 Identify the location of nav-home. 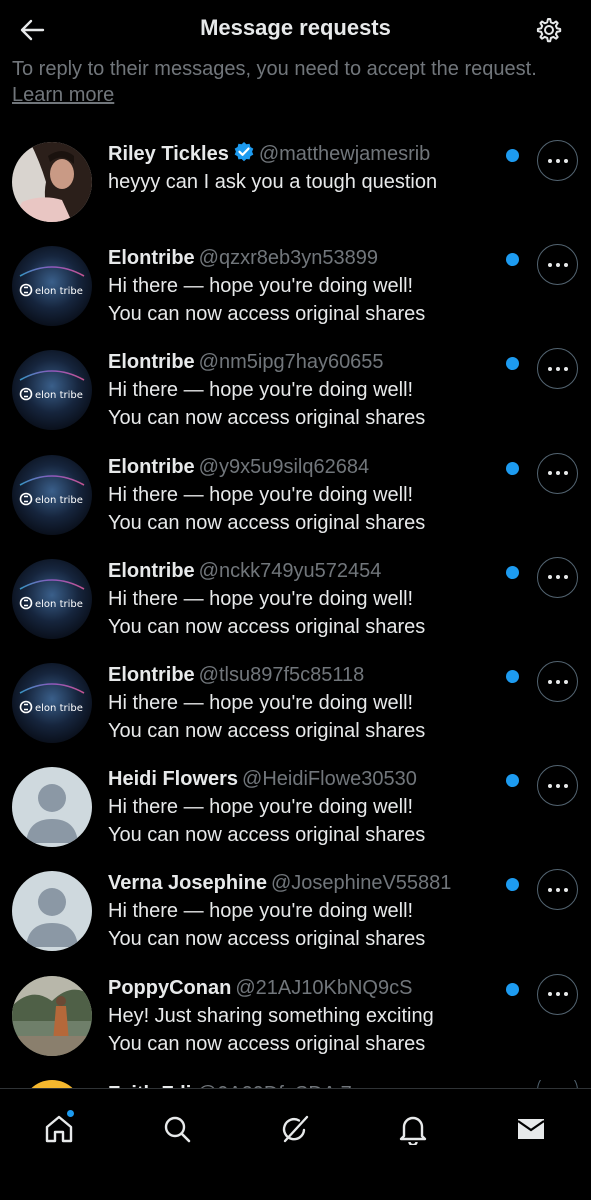
(59, 1129).